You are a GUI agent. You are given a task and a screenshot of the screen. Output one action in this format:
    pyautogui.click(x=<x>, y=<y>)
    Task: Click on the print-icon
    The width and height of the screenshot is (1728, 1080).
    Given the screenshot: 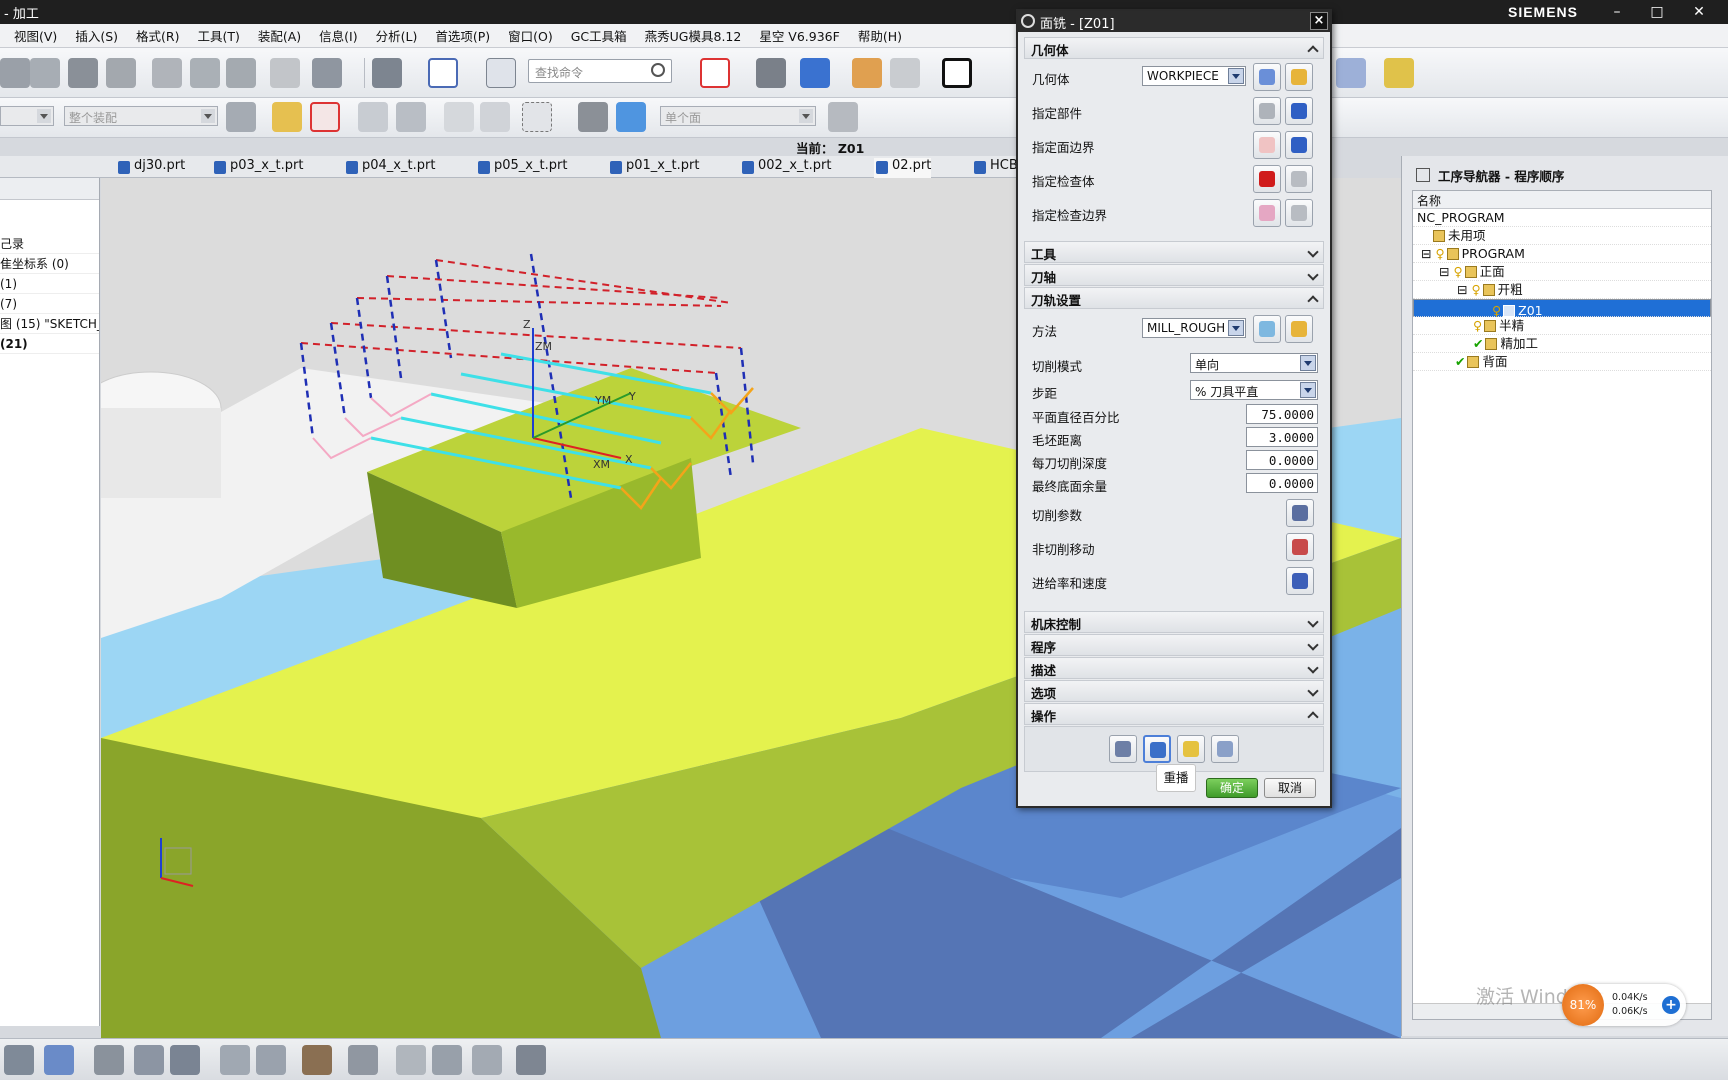 What is the action you would take?
    pyautogui.click(x=121, y=73)
    